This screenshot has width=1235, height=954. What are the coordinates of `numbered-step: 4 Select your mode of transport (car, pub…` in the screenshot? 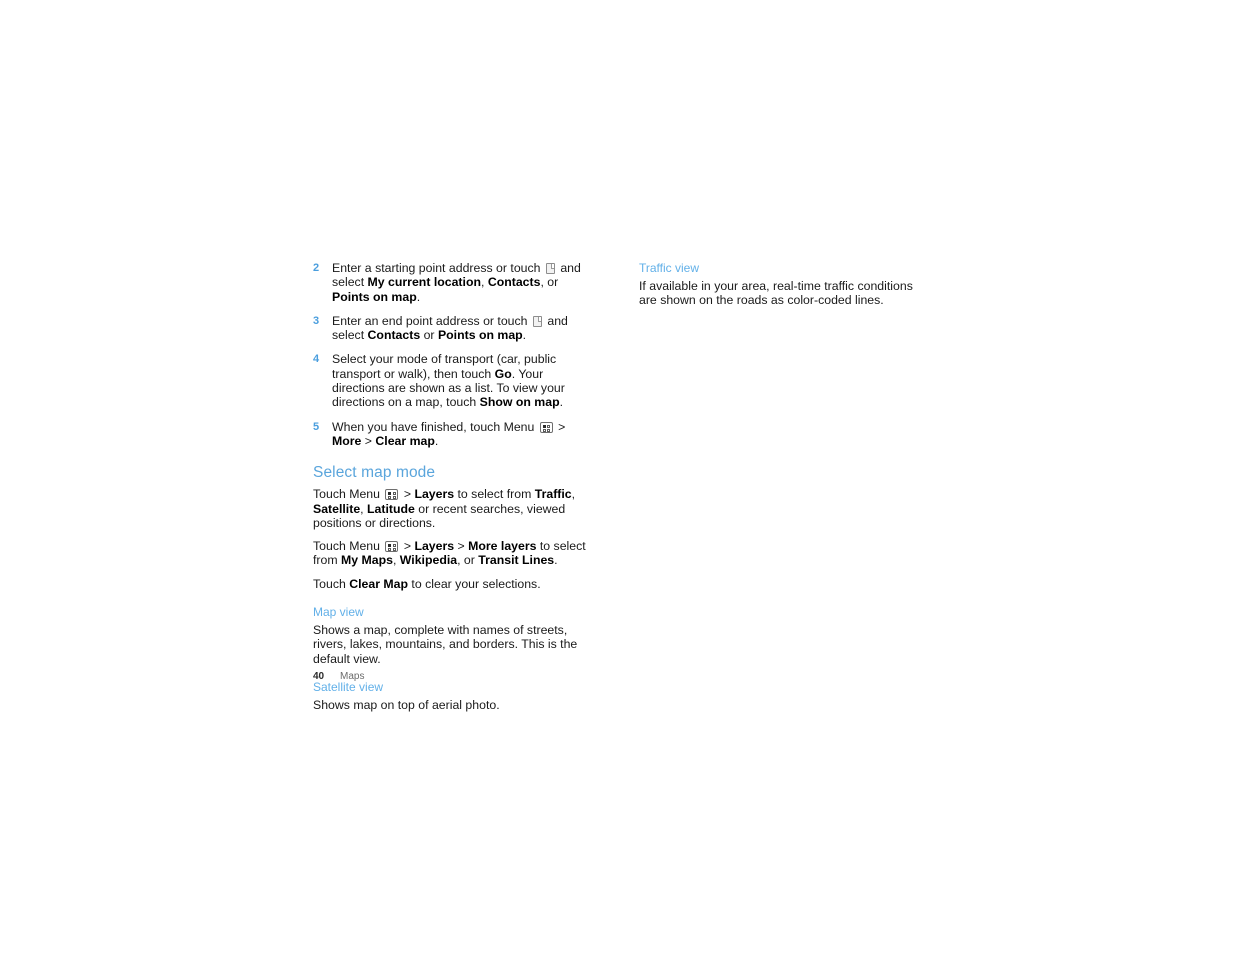 It's located at (455, 380).